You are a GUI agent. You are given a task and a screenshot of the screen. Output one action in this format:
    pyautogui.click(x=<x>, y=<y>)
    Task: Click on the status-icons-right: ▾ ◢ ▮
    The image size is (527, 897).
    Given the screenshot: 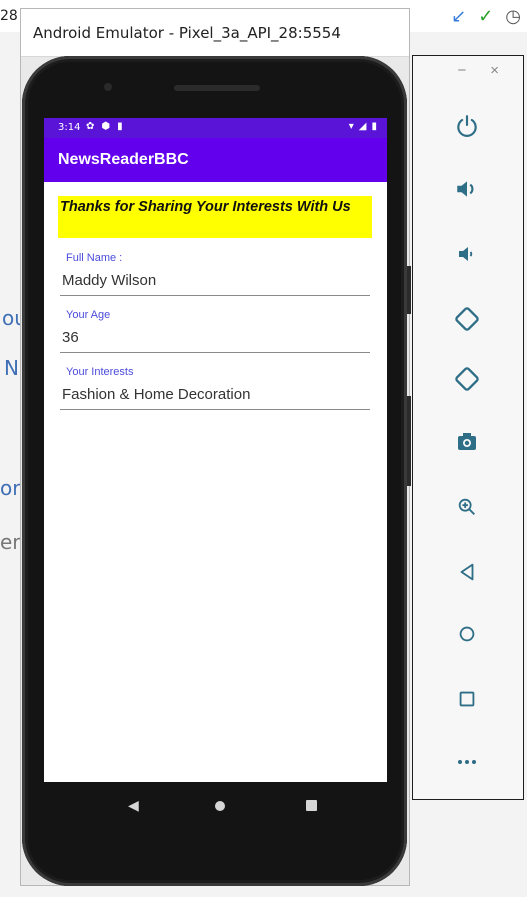 What is the action you would take?
    pyautogui.click(x=363, y=126)
    